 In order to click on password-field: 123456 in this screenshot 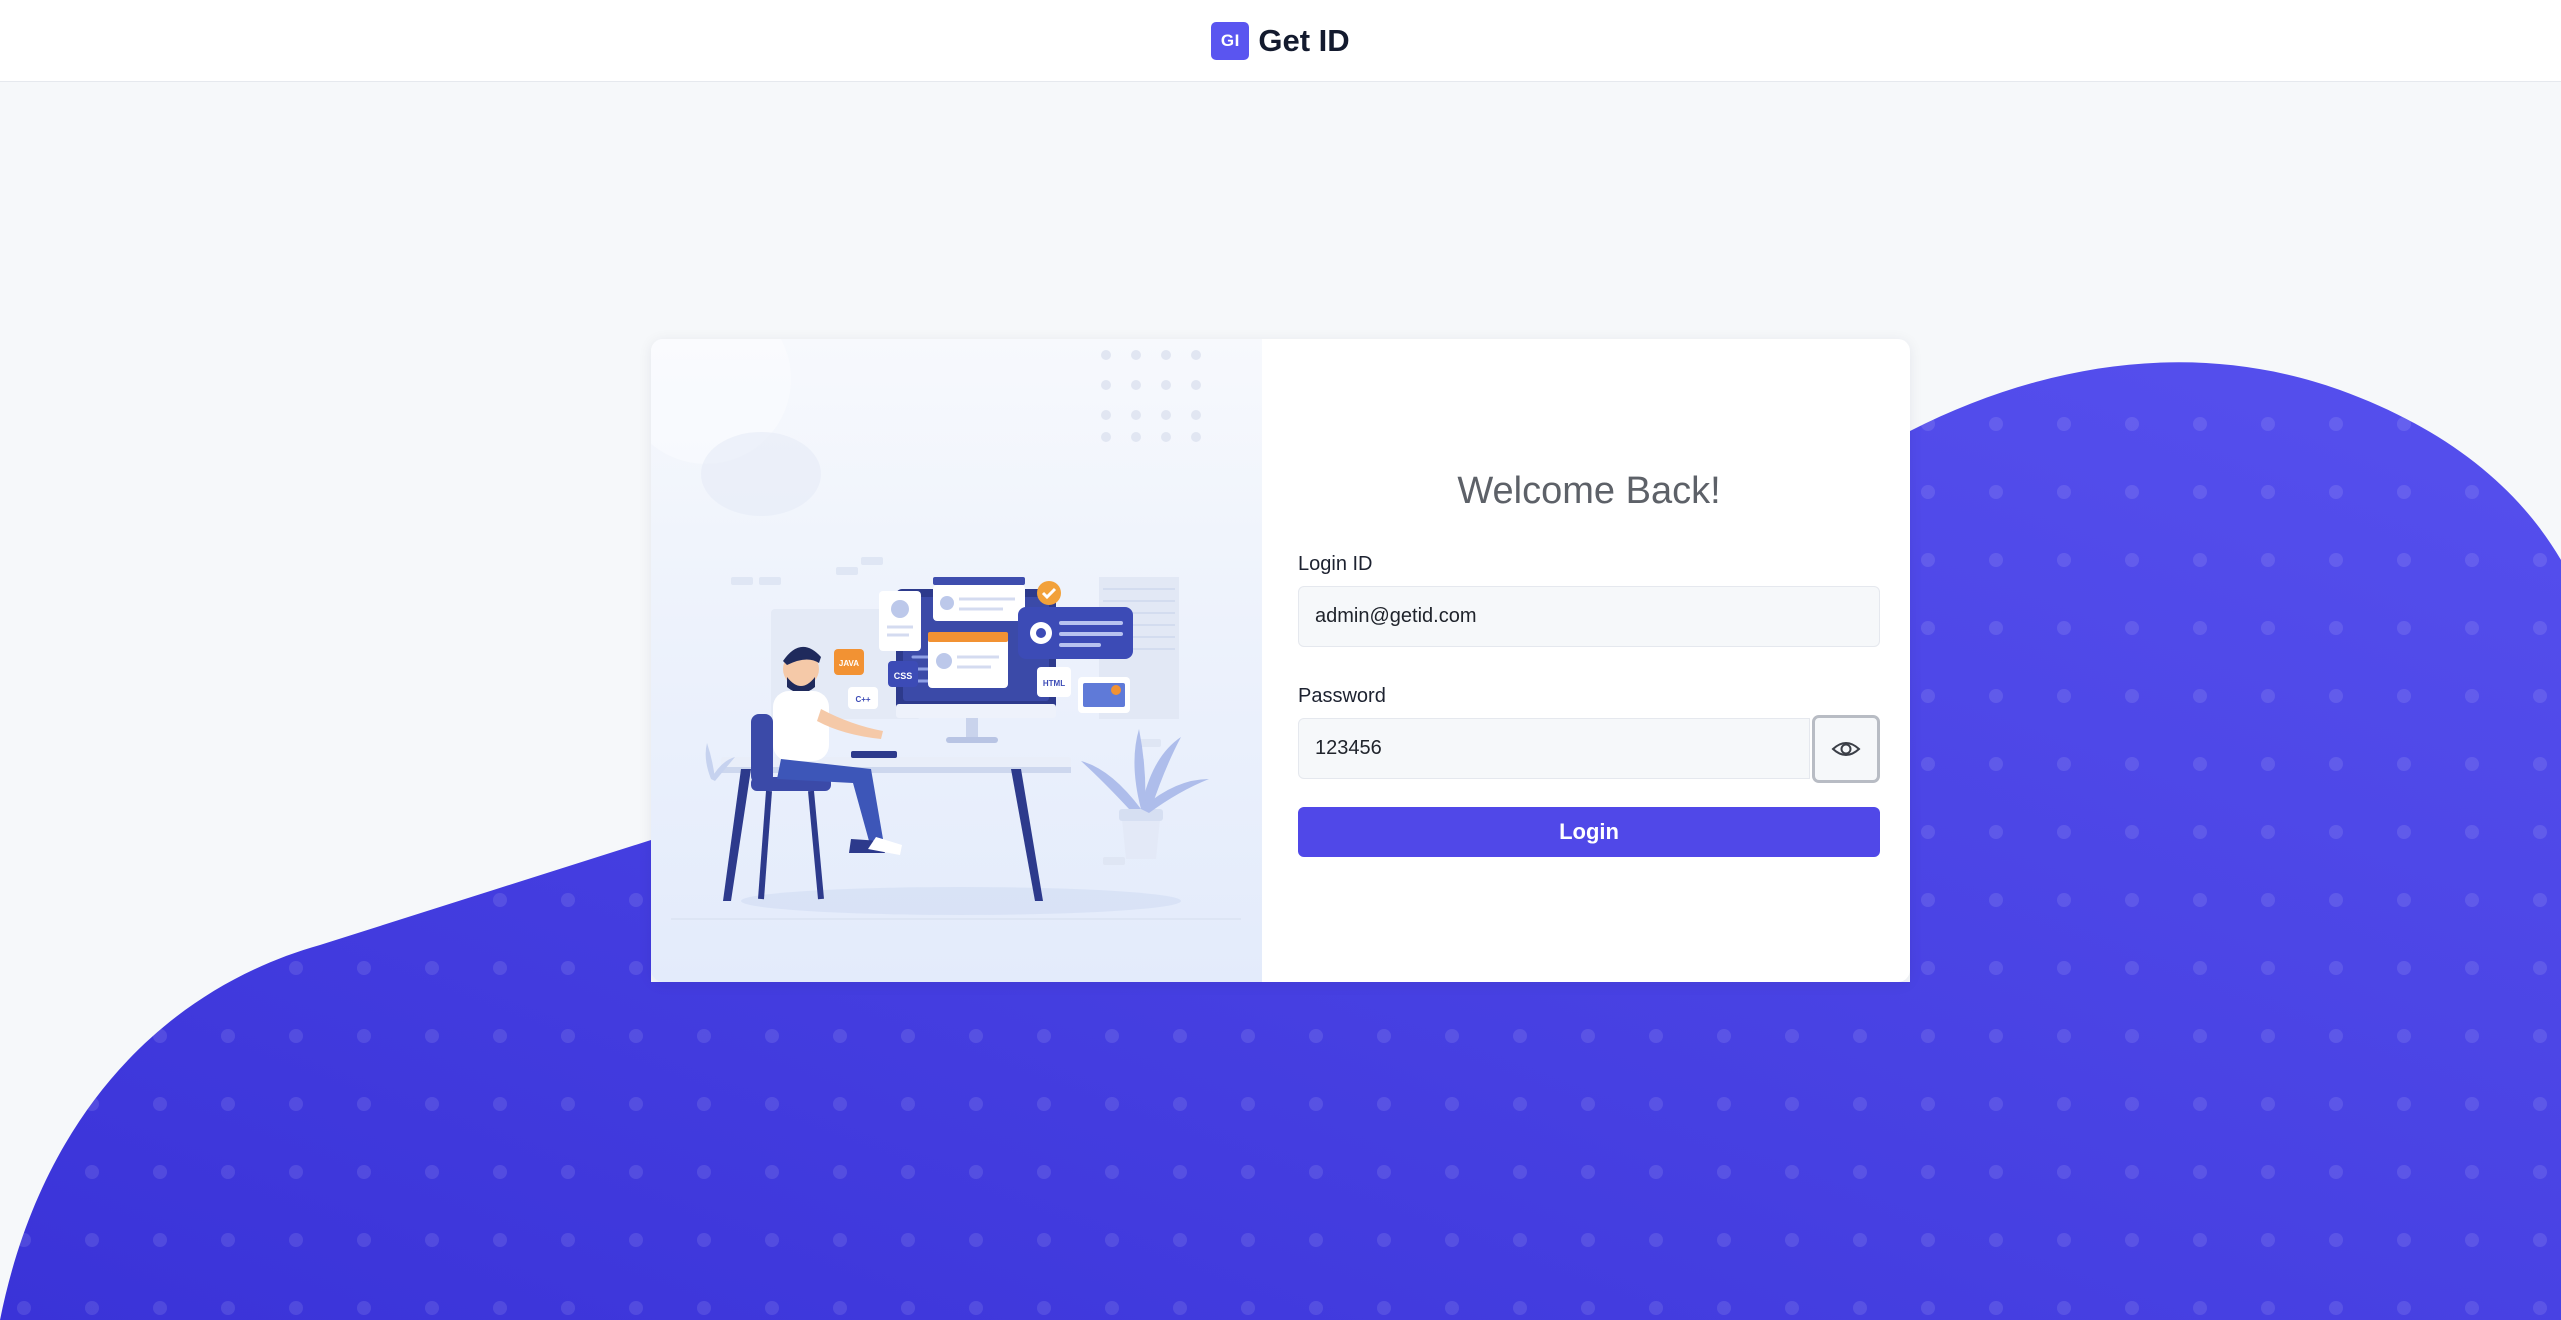, I will do `click(1554, 748)`.